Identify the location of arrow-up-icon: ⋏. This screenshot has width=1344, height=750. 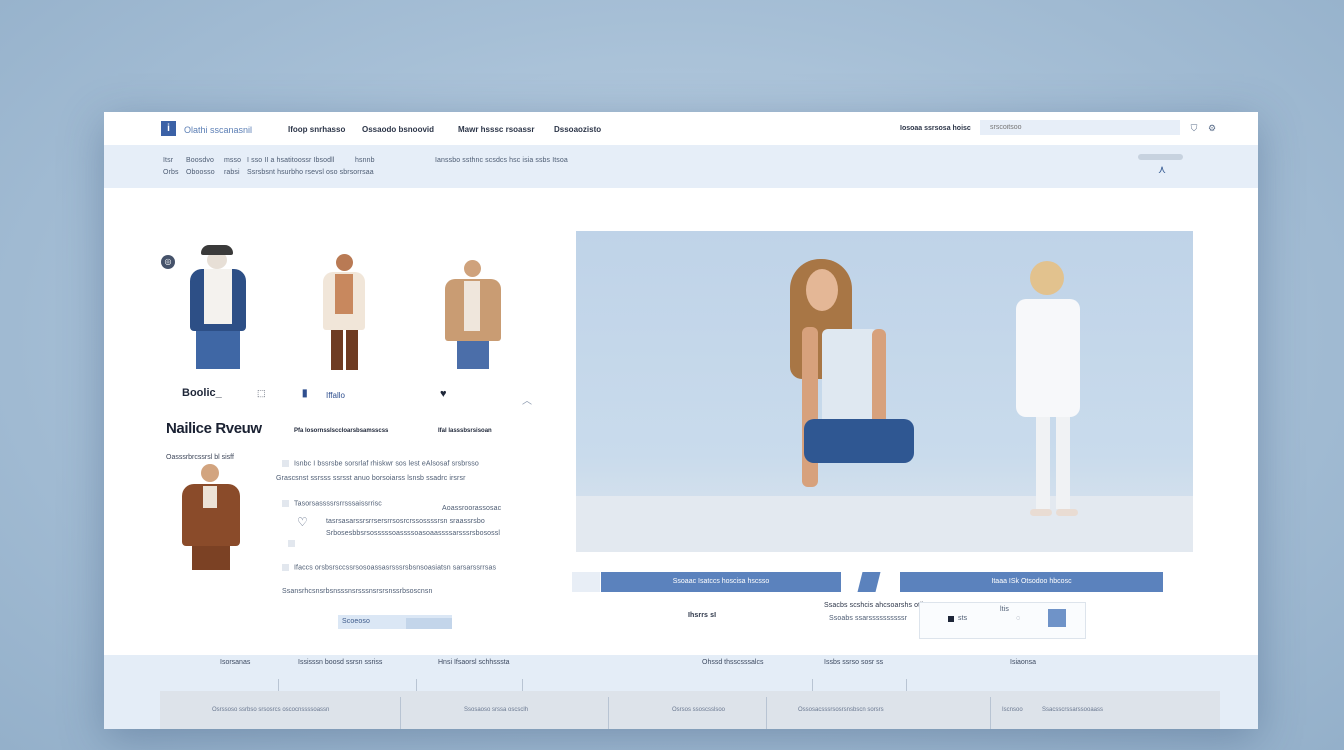
(1162, 169).